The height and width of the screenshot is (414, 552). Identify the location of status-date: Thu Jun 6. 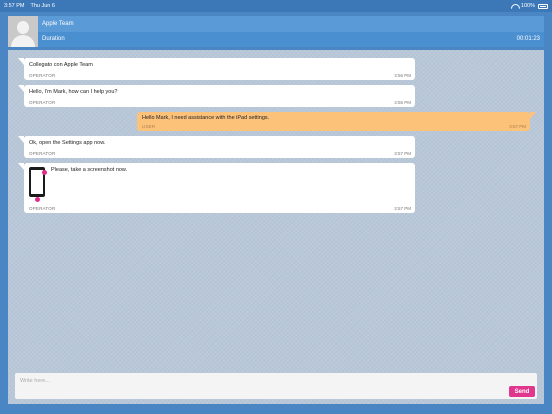
(42, 6).